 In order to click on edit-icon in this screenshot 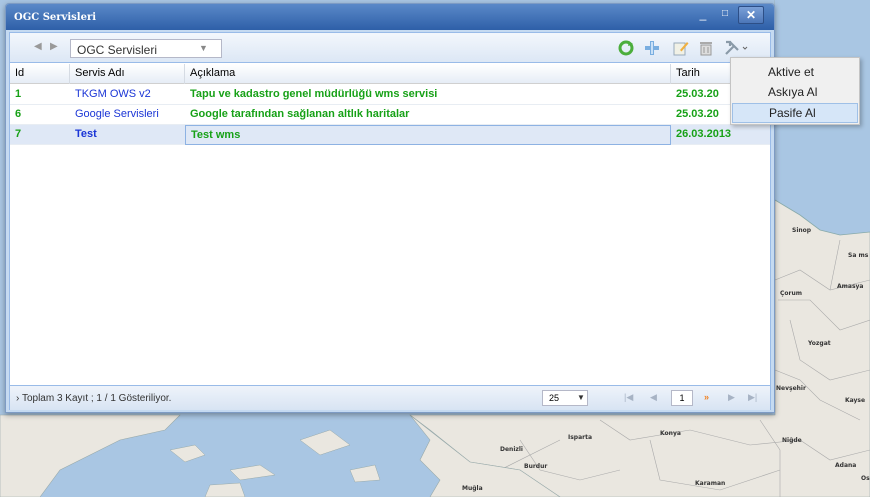, I will do `click(681, 48)`.